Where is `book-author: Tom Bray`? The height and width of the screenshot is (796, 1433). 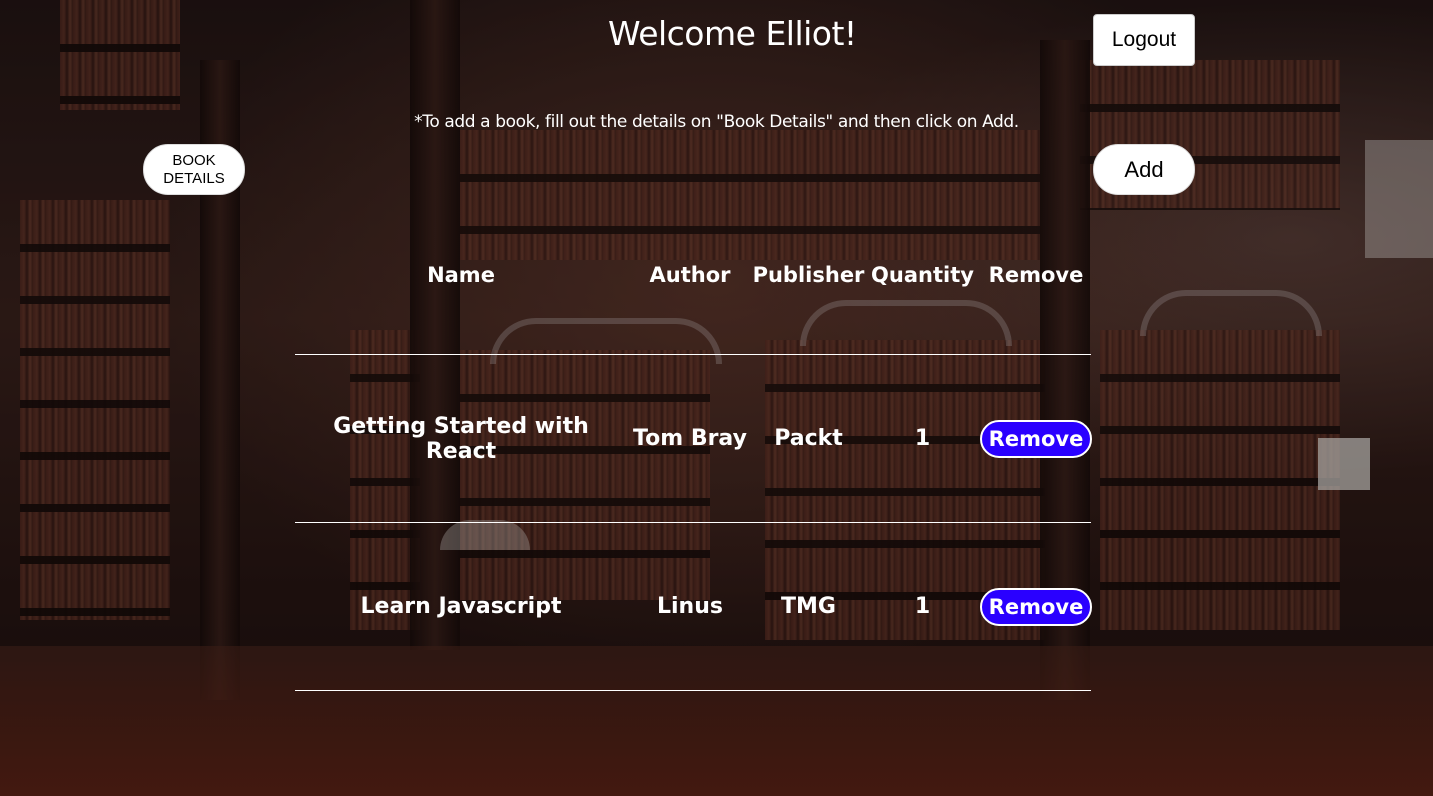
book-author: Tom Bray is located at coordinates (690, 438).